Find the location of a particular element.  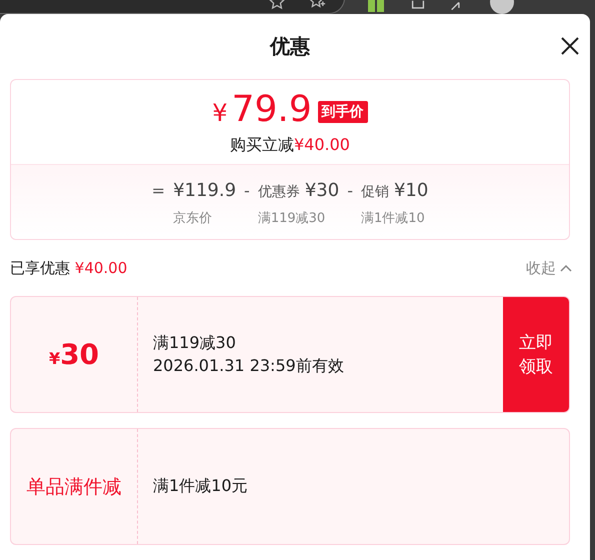

breakdown-label: 满119减30 is located at coordinates (292, 218).